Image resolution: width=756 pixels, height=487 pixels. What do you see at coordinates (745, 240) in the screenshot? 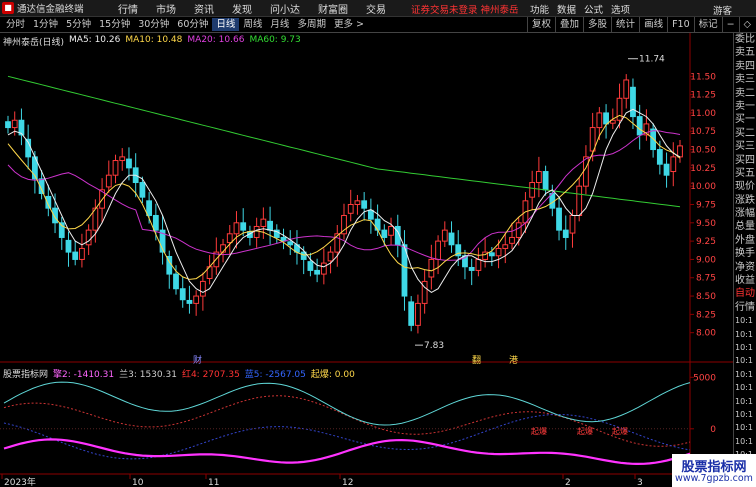
I see `side-item-15: 外盘` at bounding box center [745, 240].